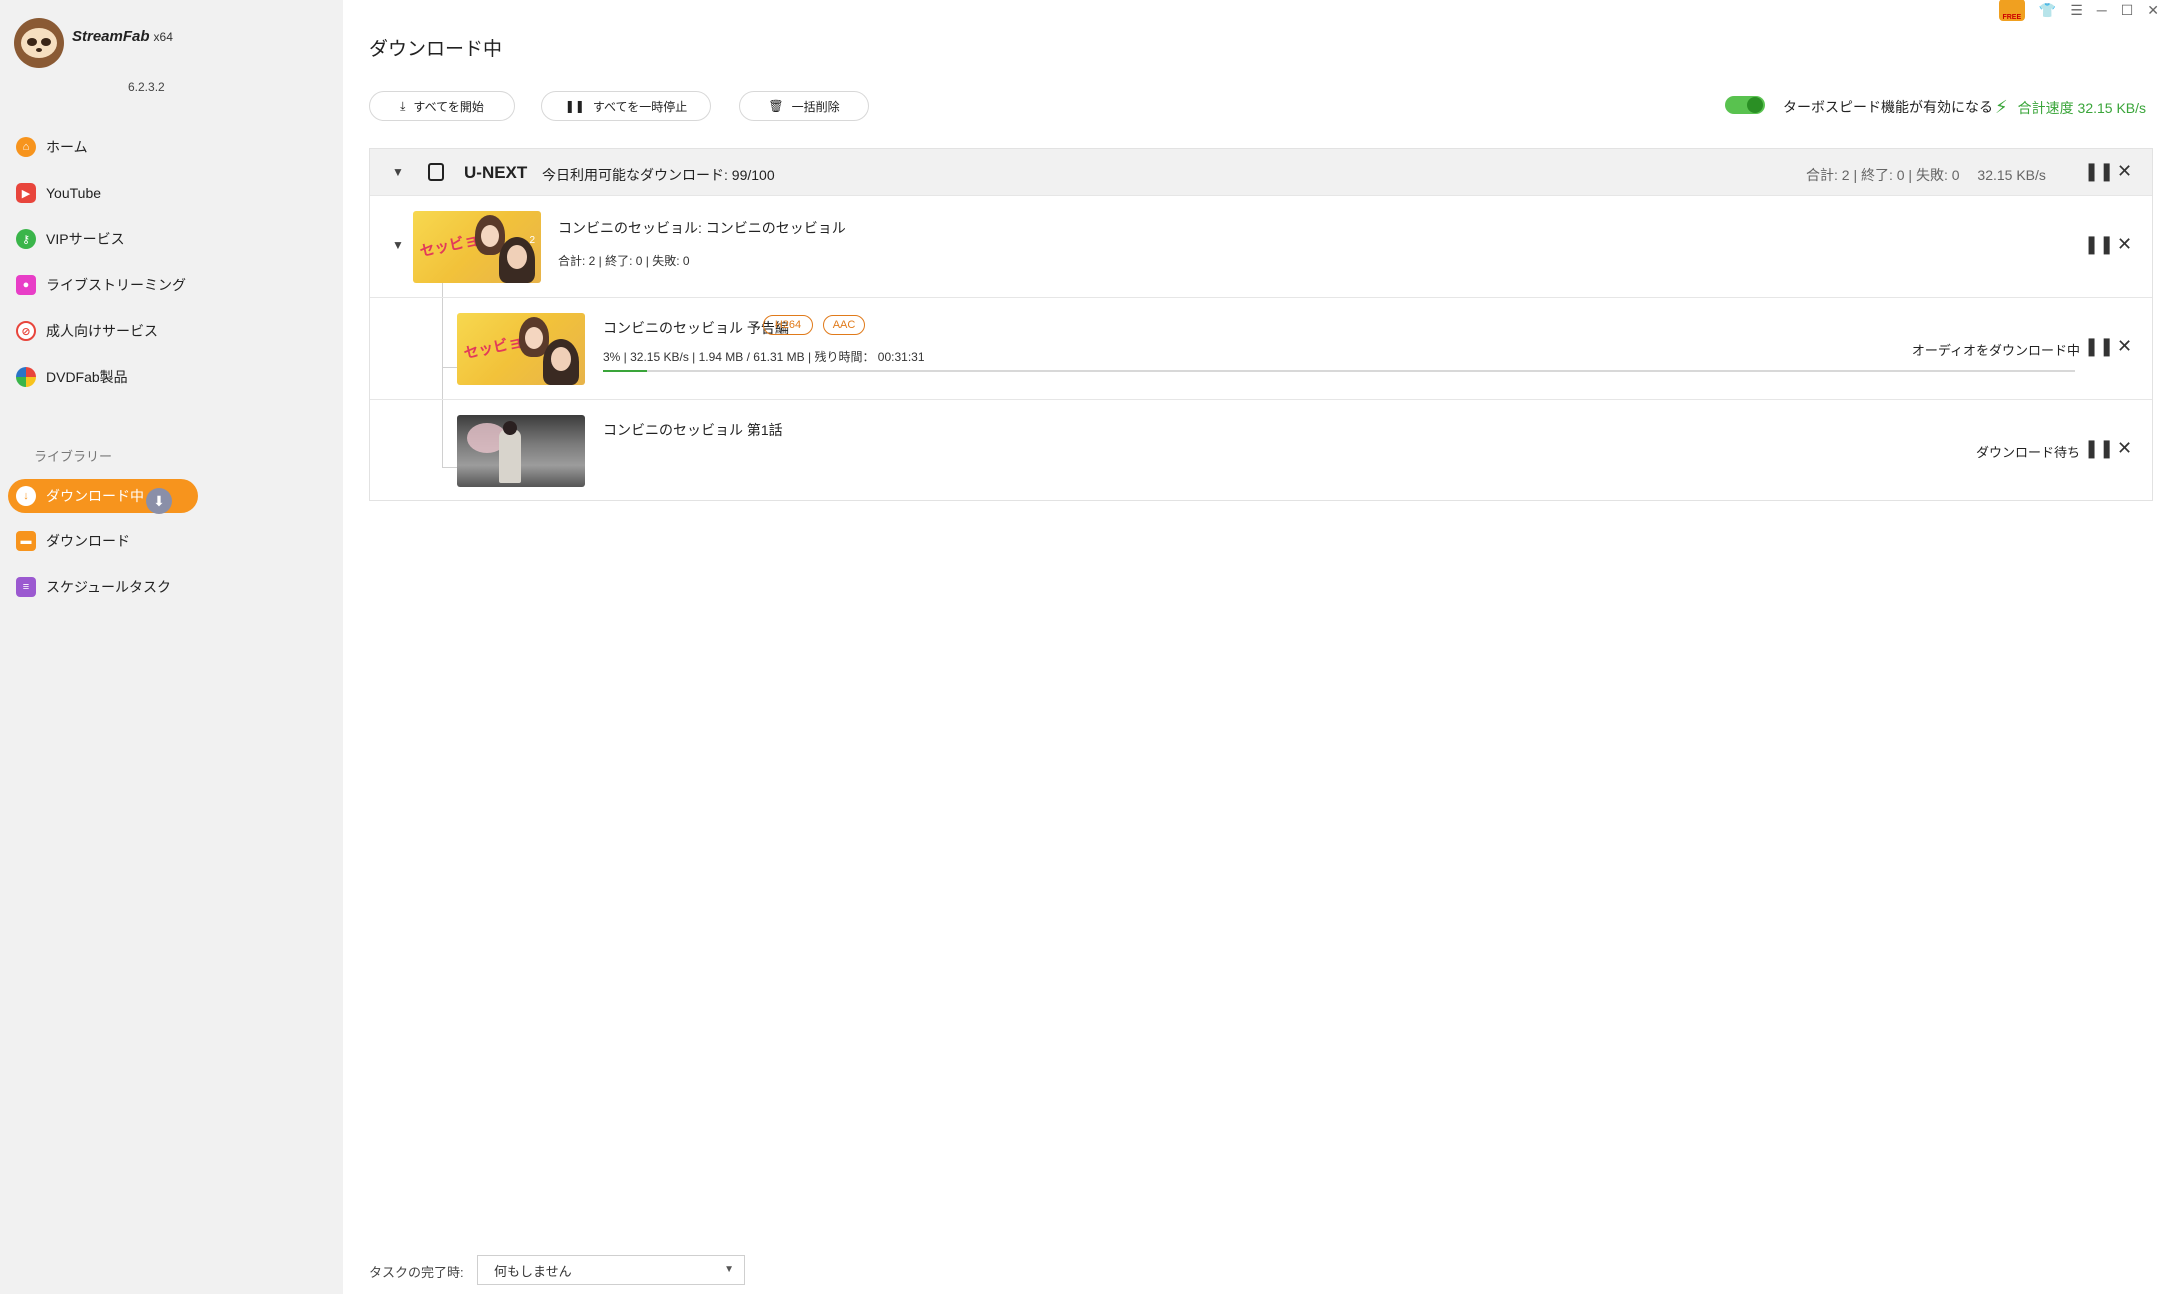  I want to click on episode-count: 2, so click(532, 240).